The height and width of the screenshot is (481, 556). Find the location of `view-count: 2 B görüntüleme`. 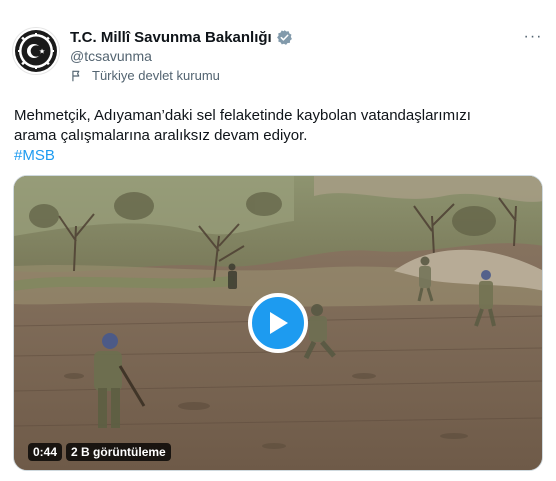

view-count: 2 B görüntüleme is located at coordinates (118, 452).